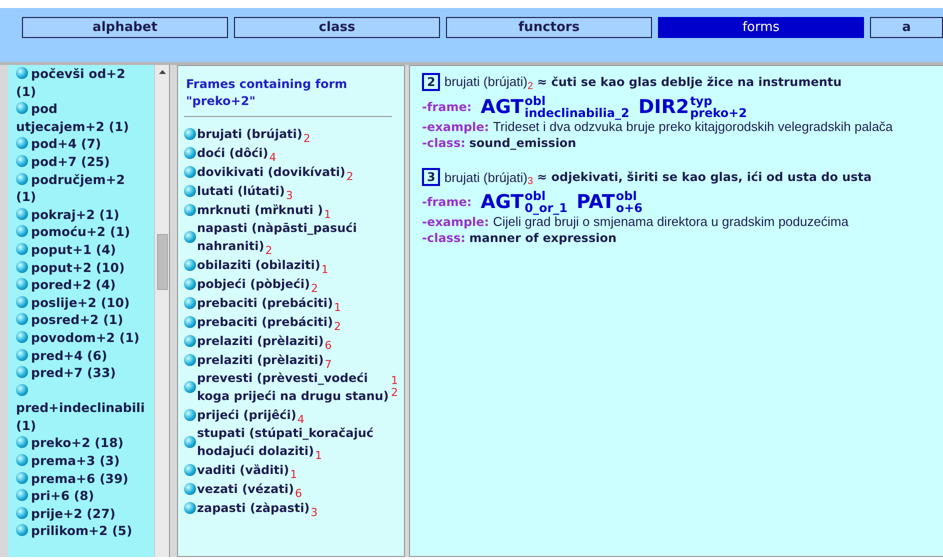  Describe the element at coordinates (78, 232) in the screenshot. I see `form-item: pomoću+2 (1)` at that location.